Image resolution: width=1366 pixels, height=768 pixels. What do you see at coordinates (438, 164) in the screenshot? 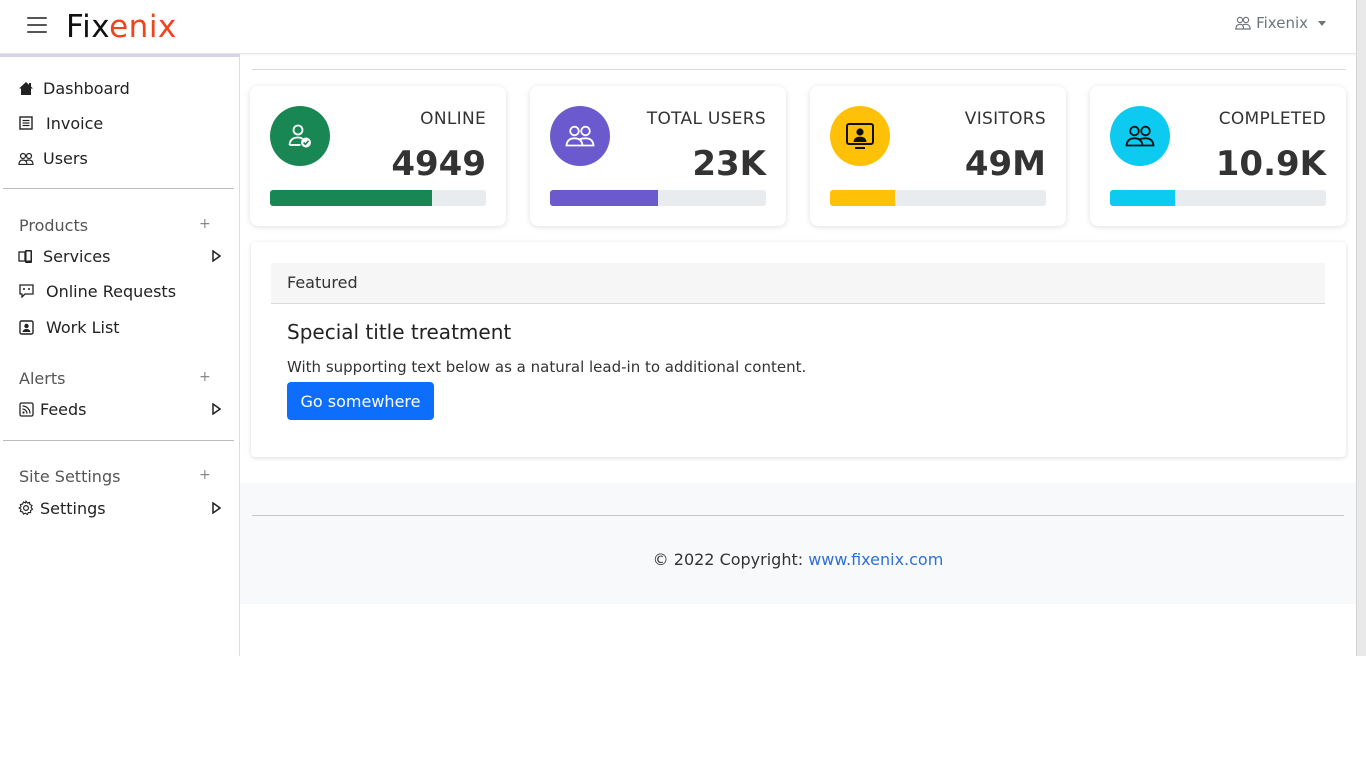
I see `stat-value: 4949` at bounding box center [438, 164].